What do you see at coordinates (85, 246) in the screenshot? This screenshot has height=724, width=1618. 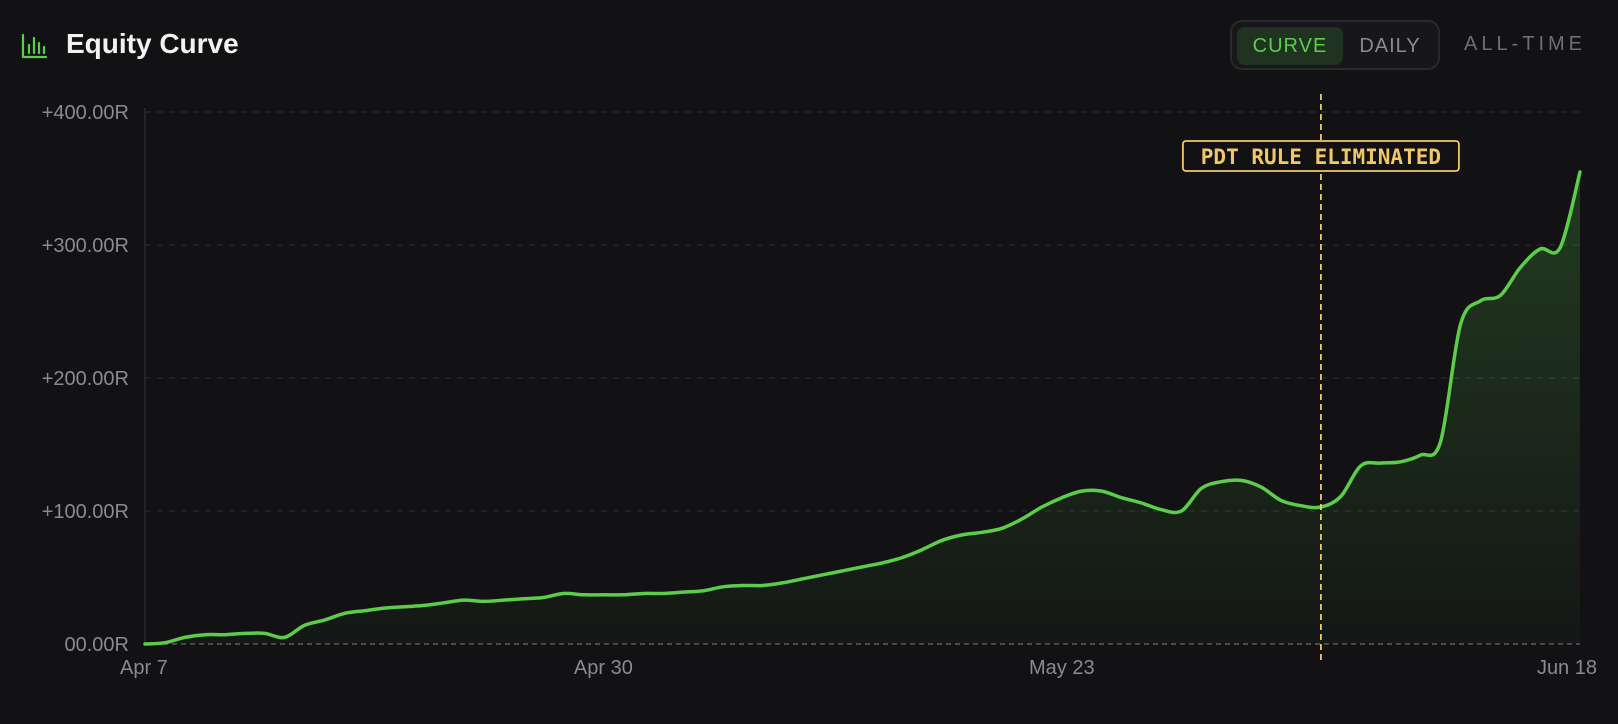 I see `y-tick-label: +300.00R` at bounding box center [85, 246].